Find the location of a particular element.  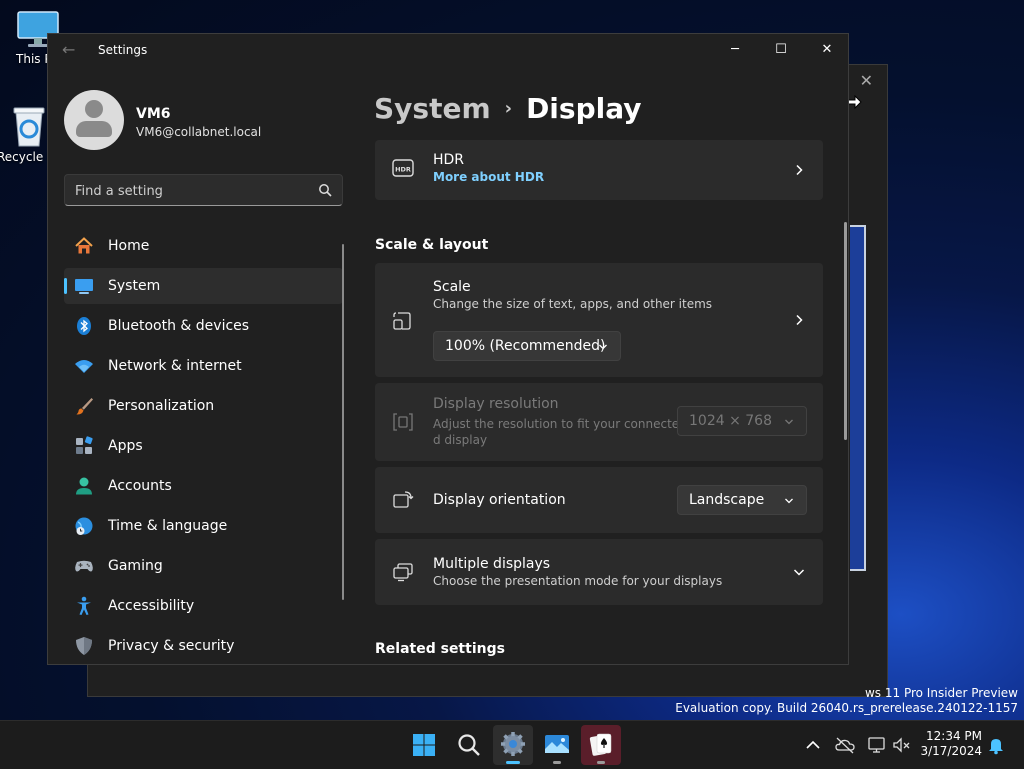

avatar is located at coordinates (94, 120).